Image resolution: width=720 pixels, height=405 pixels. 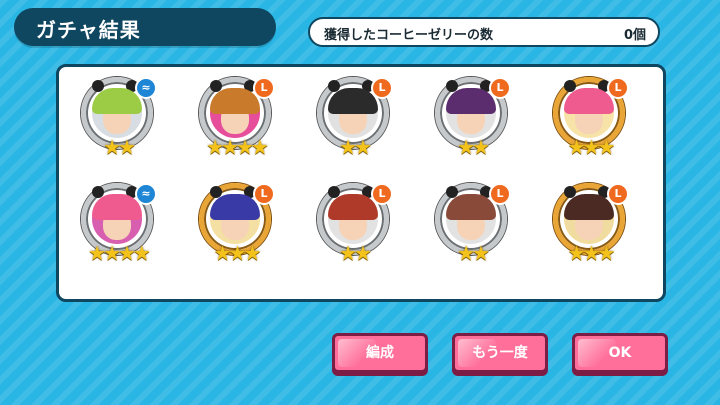 I want to click on character-card: ≈ ★★, so click(x=118, y=123).